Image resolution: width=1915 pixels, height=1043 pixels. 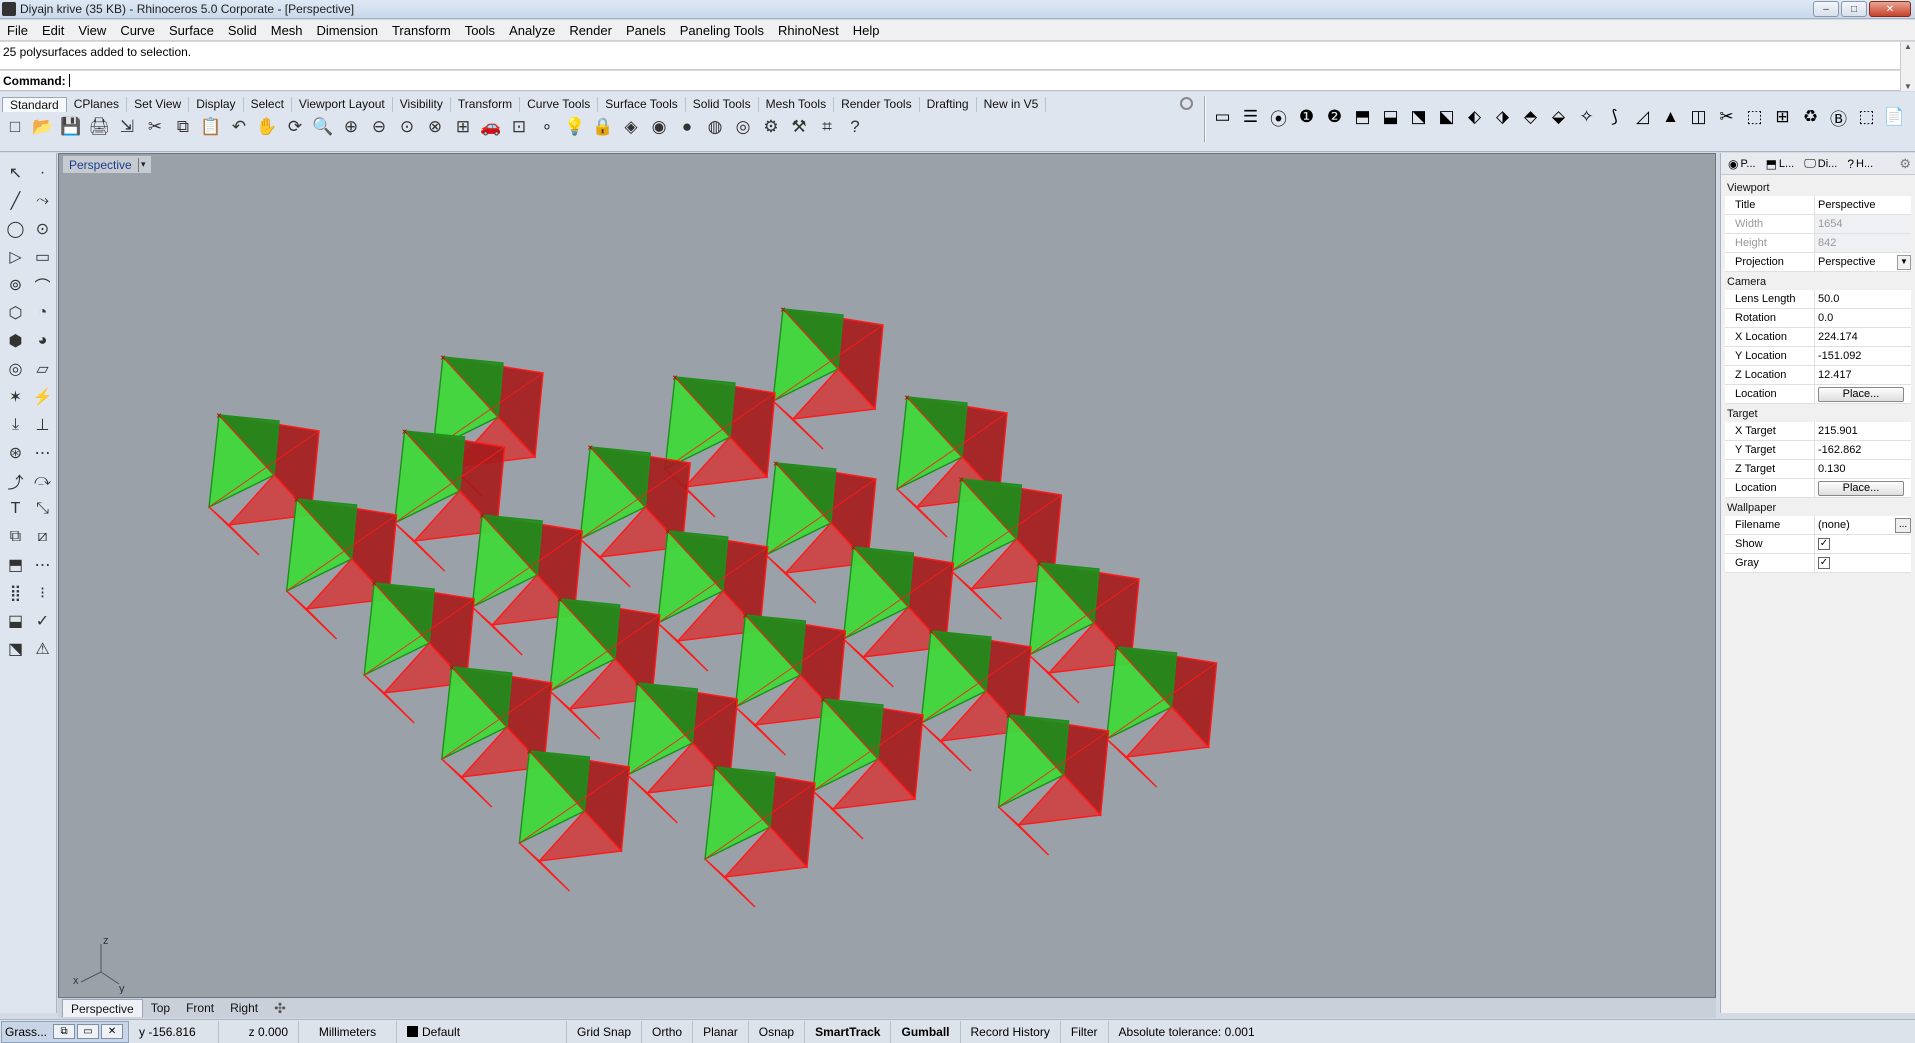 I want to click on plugin-tool-9-icon: ⬖, so click(x=1474, y=117).